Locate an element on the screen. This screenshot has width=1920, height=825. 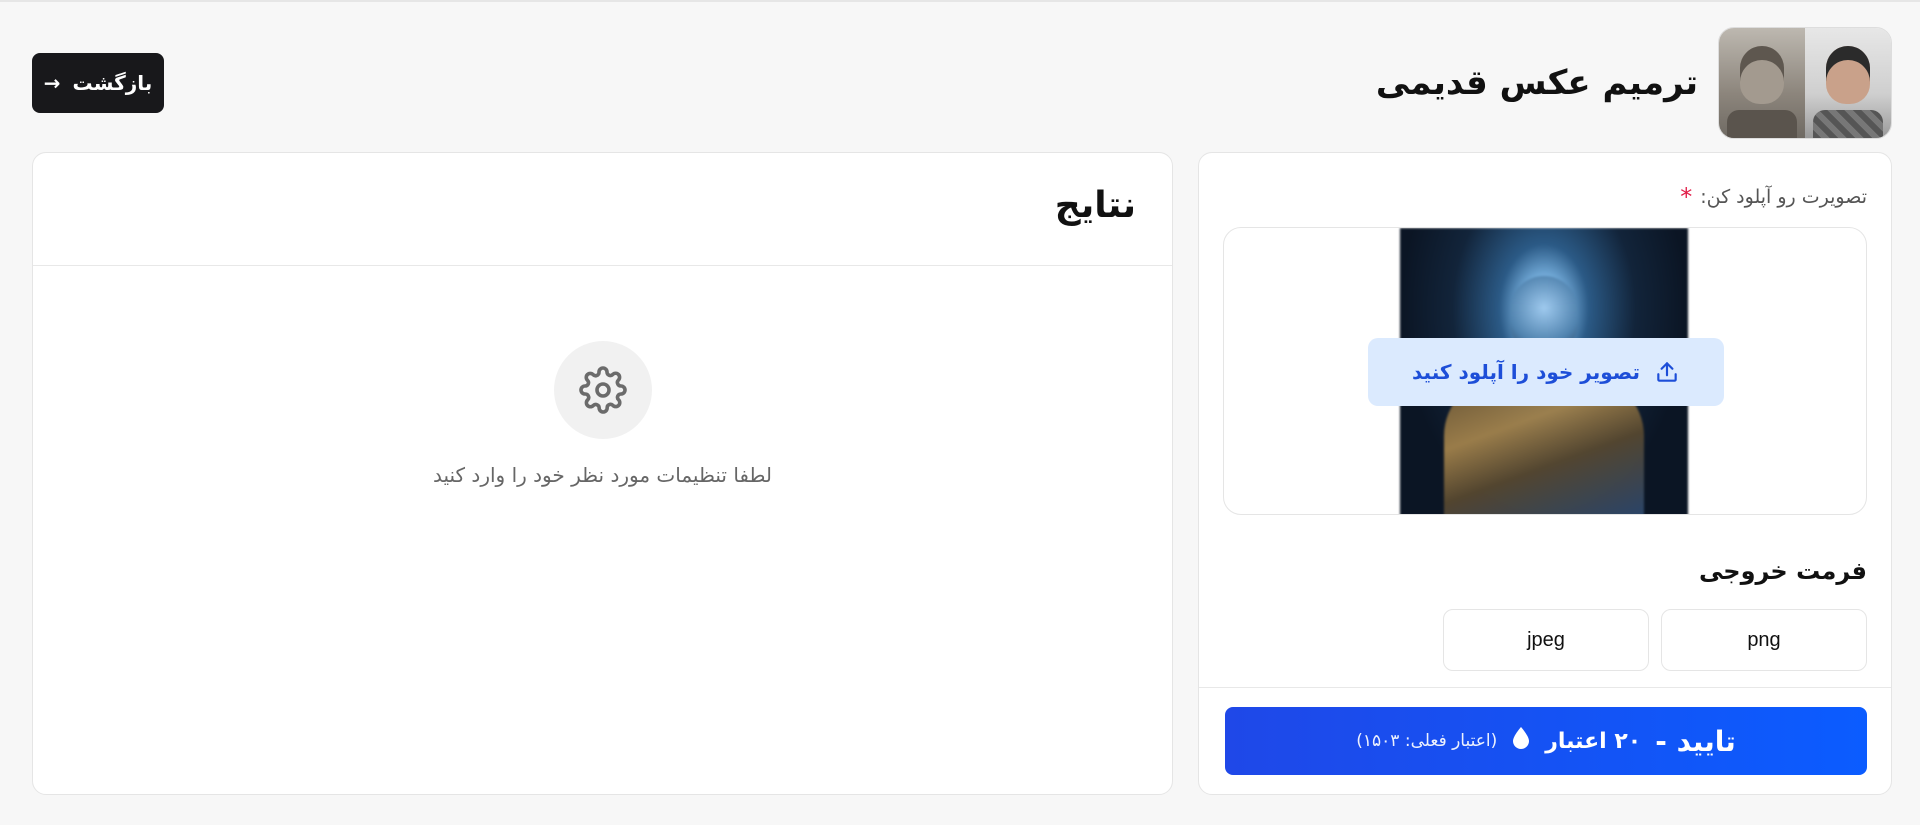
before-after-thumbnail is located at coordinates (1805, 83).